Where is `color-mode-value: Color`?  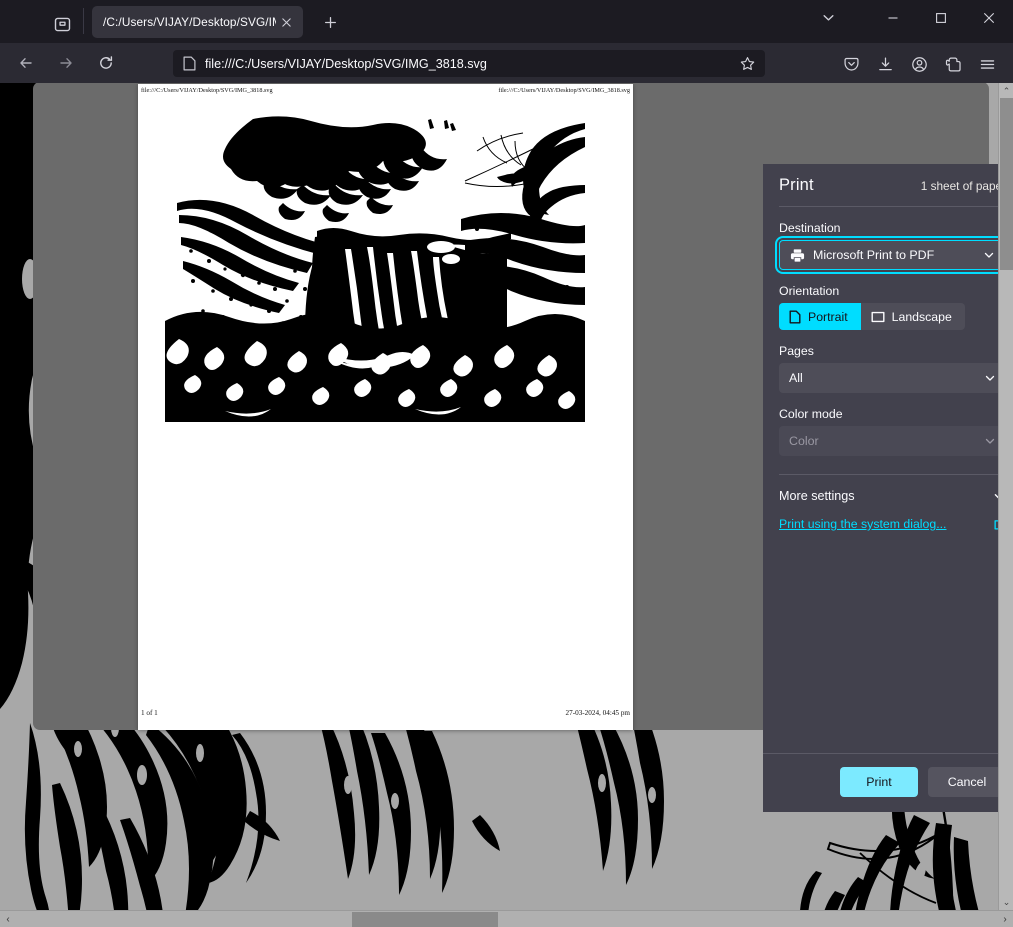 color-mode-value: Color is located at coordinates (804, 441).